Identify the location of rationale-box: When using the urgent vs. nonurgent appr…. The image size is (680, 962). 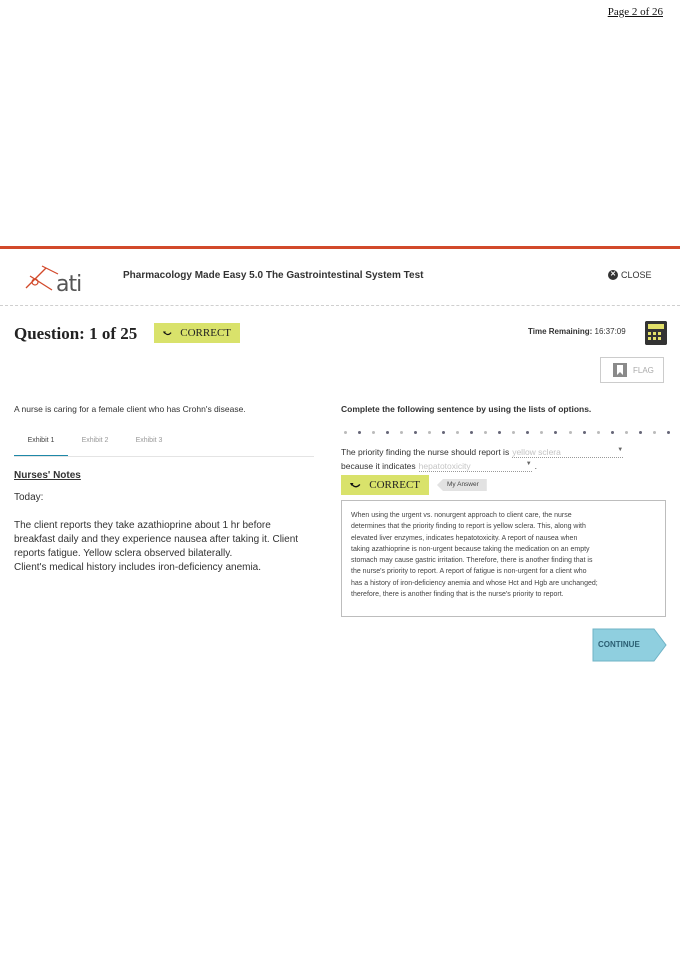
(503, 558).